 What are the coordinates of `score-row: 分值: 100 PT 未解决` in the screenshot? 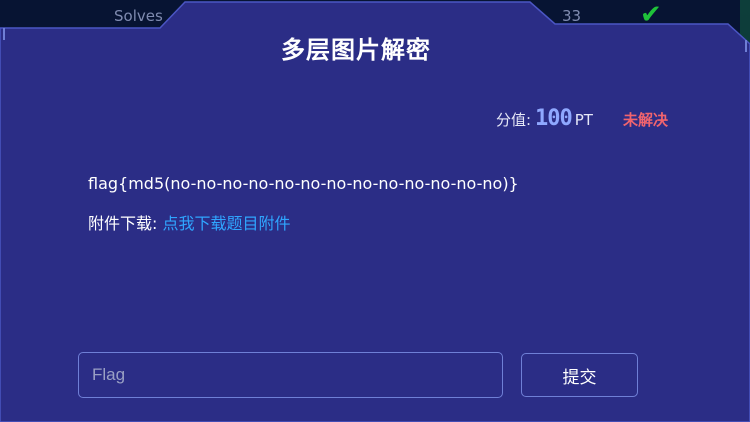 It's located at (582, 118).